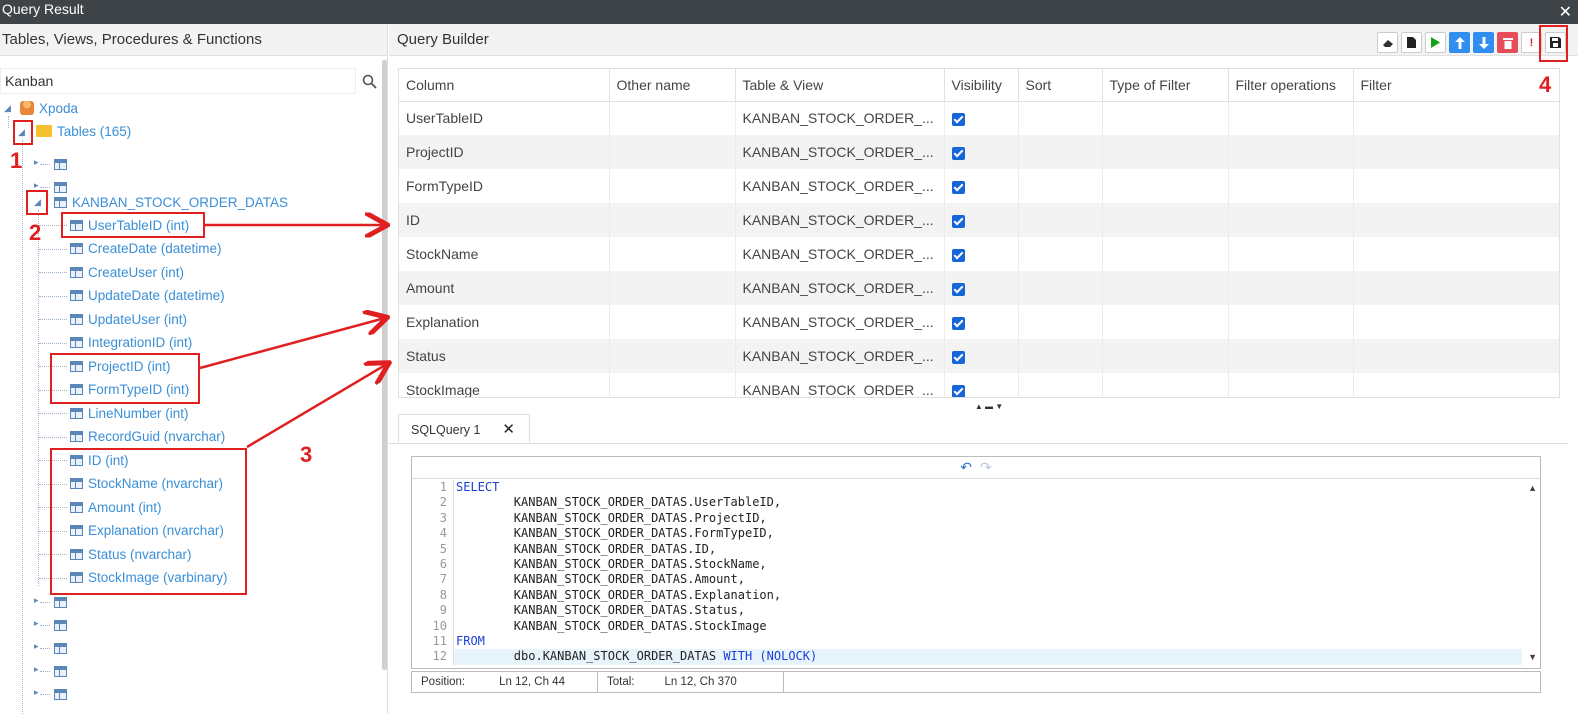  Describe the element at coordinates (840, 85) in the screenshot. I see `grid-header-cell: Table & View` at that location.